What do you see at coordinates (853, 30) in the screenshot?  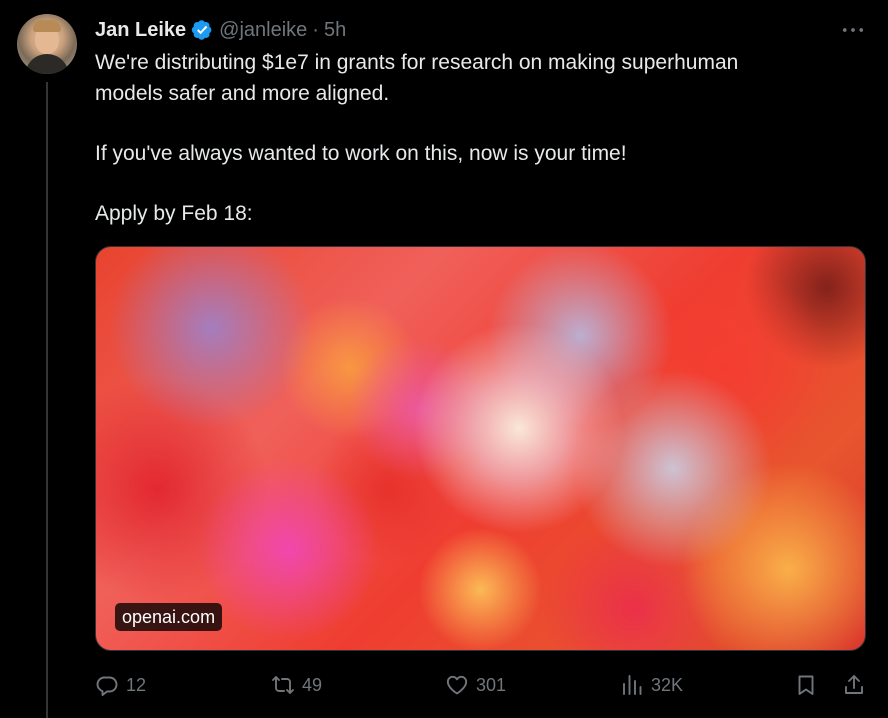 I see `more-horizontal-icon` at bounding box center [853, 30].